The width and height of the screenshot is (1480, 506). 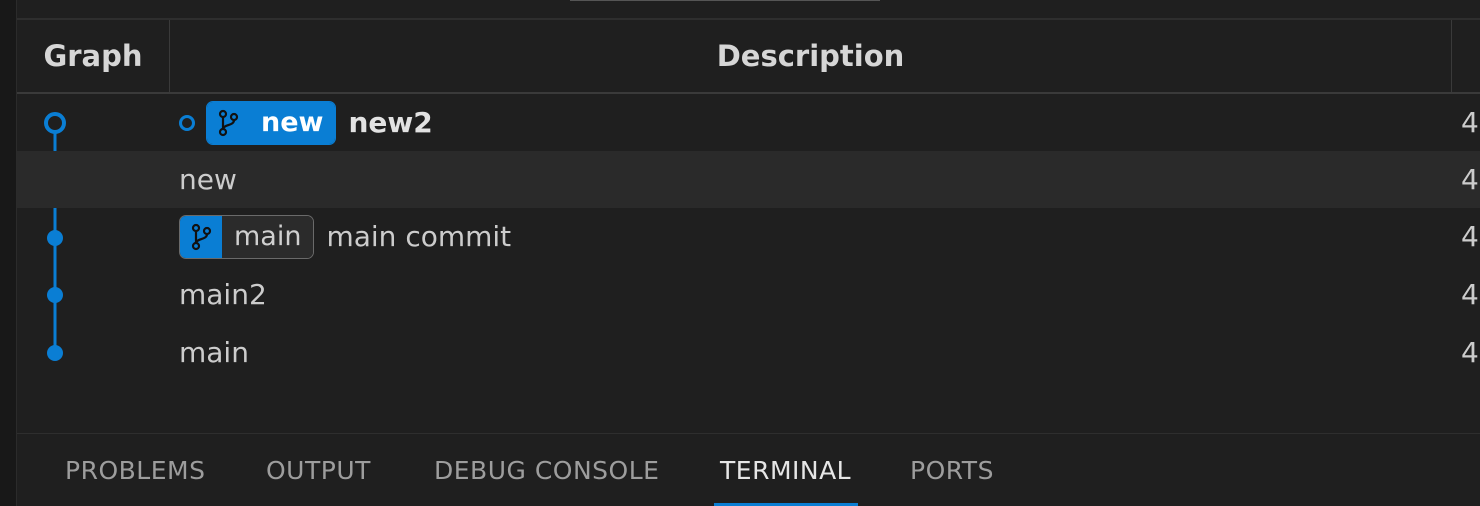 What do you see at coordinates (748, 294) in the screenshot?
I see `commit-row: main2 4` at bounding box center [748, 294].